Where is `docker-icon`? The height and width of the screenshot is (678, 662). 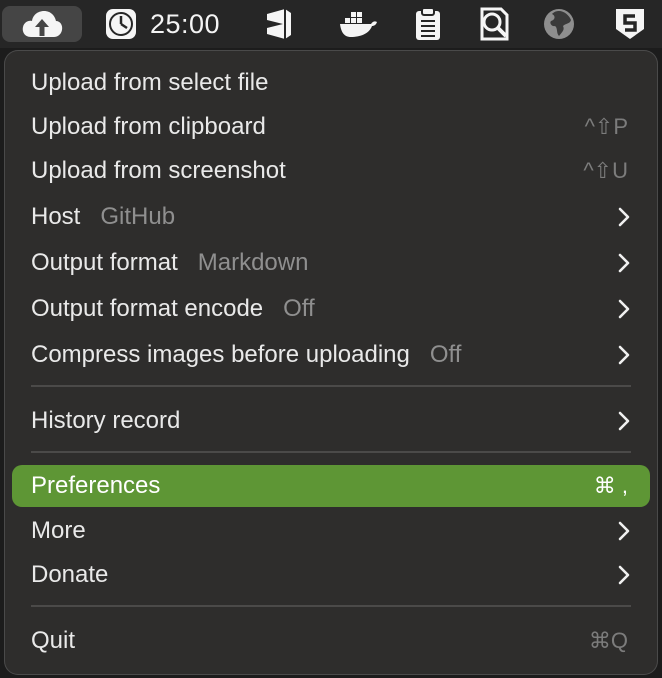
docker-icon is located at coordinates (358, 24).